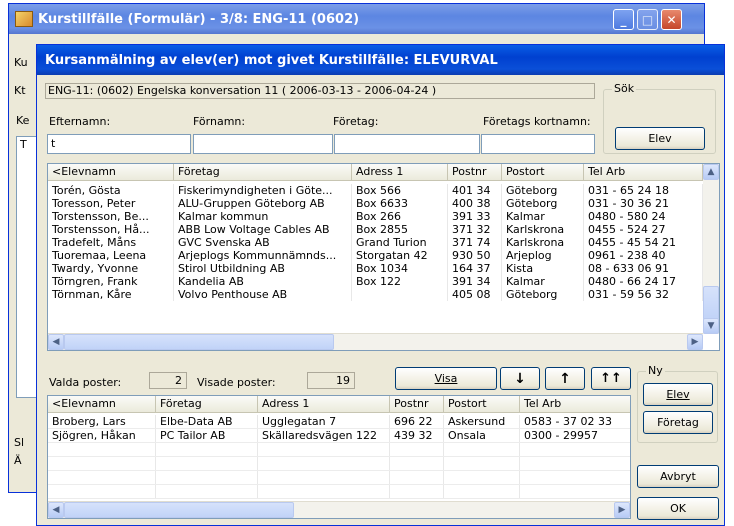 The width and height of the screenshot is (734, 526). I want to click on back-label-ku: Ku, so click(21, 62).